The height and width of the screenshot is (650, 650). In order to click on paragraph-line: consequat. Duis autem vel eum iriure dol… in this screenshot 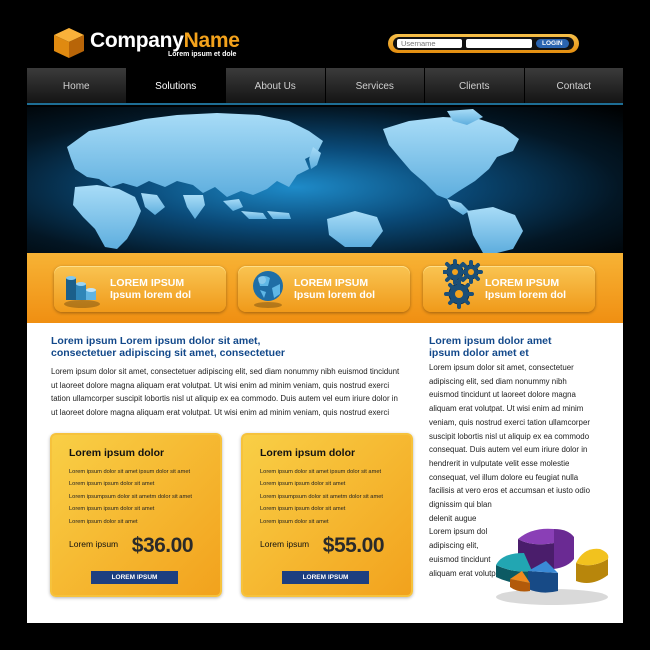, I will do `click(508, 450)`.